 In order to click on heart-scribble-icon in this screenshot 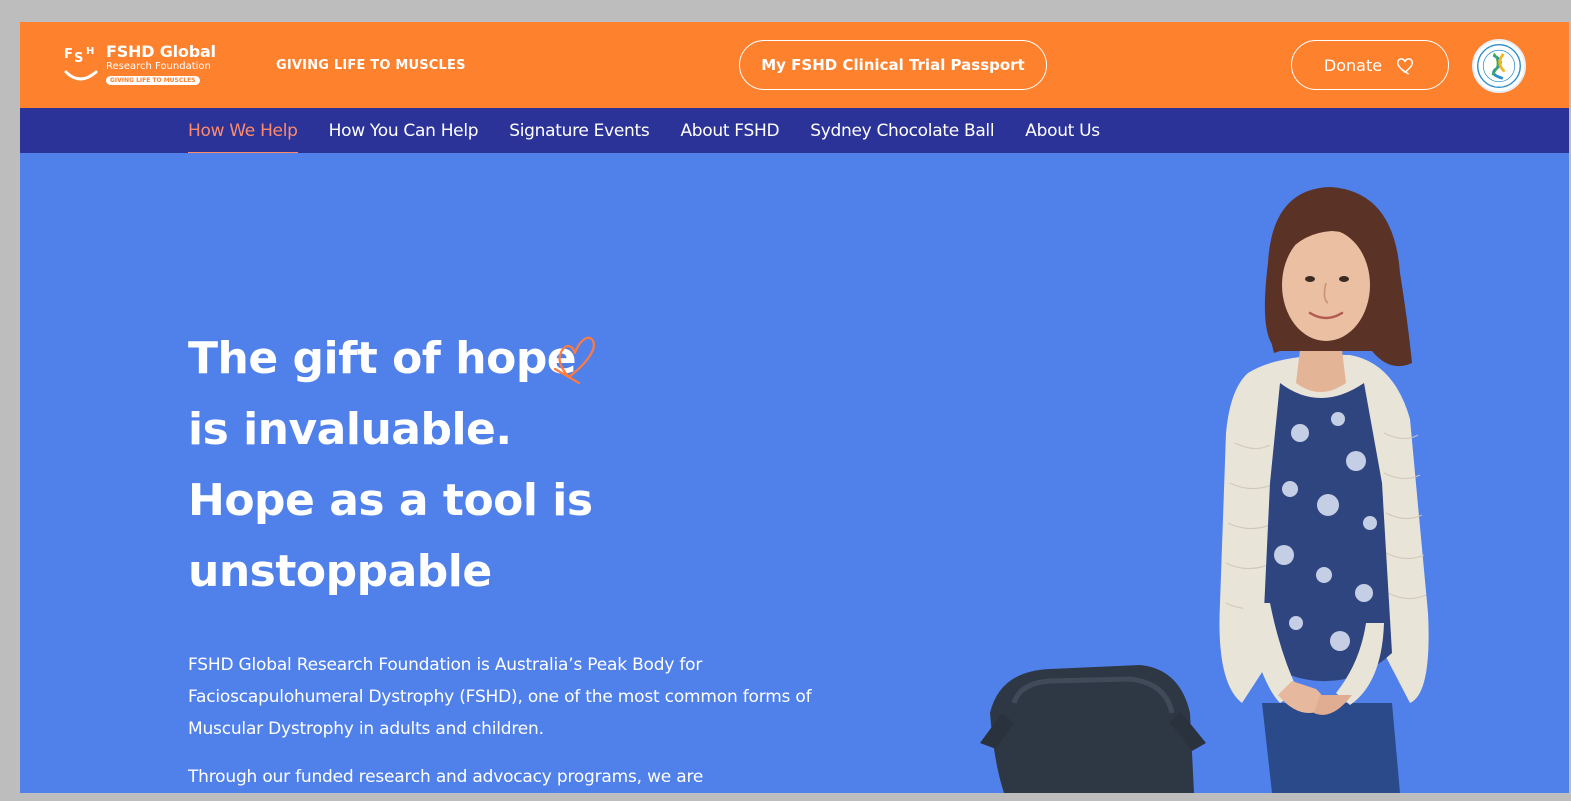, I will do `click(574, 360)`.